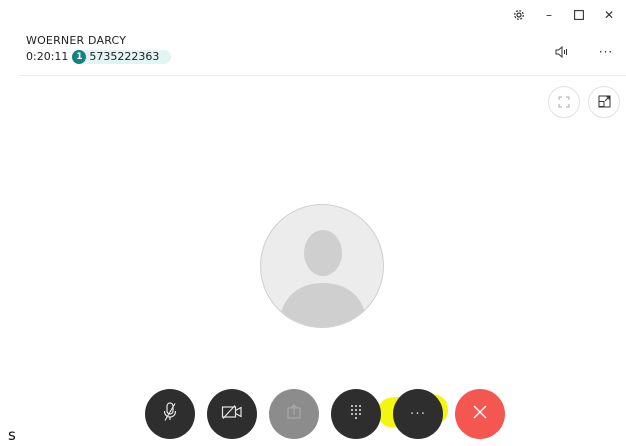 This screenshot has width=626, height=446. What do you see at coordinates (562, 52) in the screenshot?
I see `speaker-icon` at bounding box center [562, 52].